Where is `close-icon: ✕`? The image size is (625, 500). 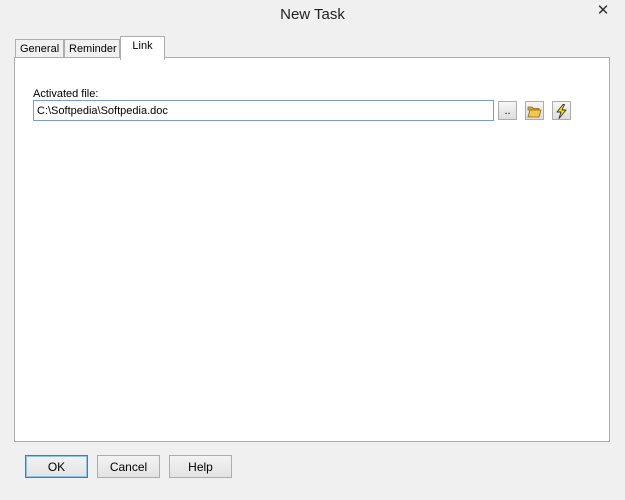
close-icon: ✕ is located at coordinates (603, 11).